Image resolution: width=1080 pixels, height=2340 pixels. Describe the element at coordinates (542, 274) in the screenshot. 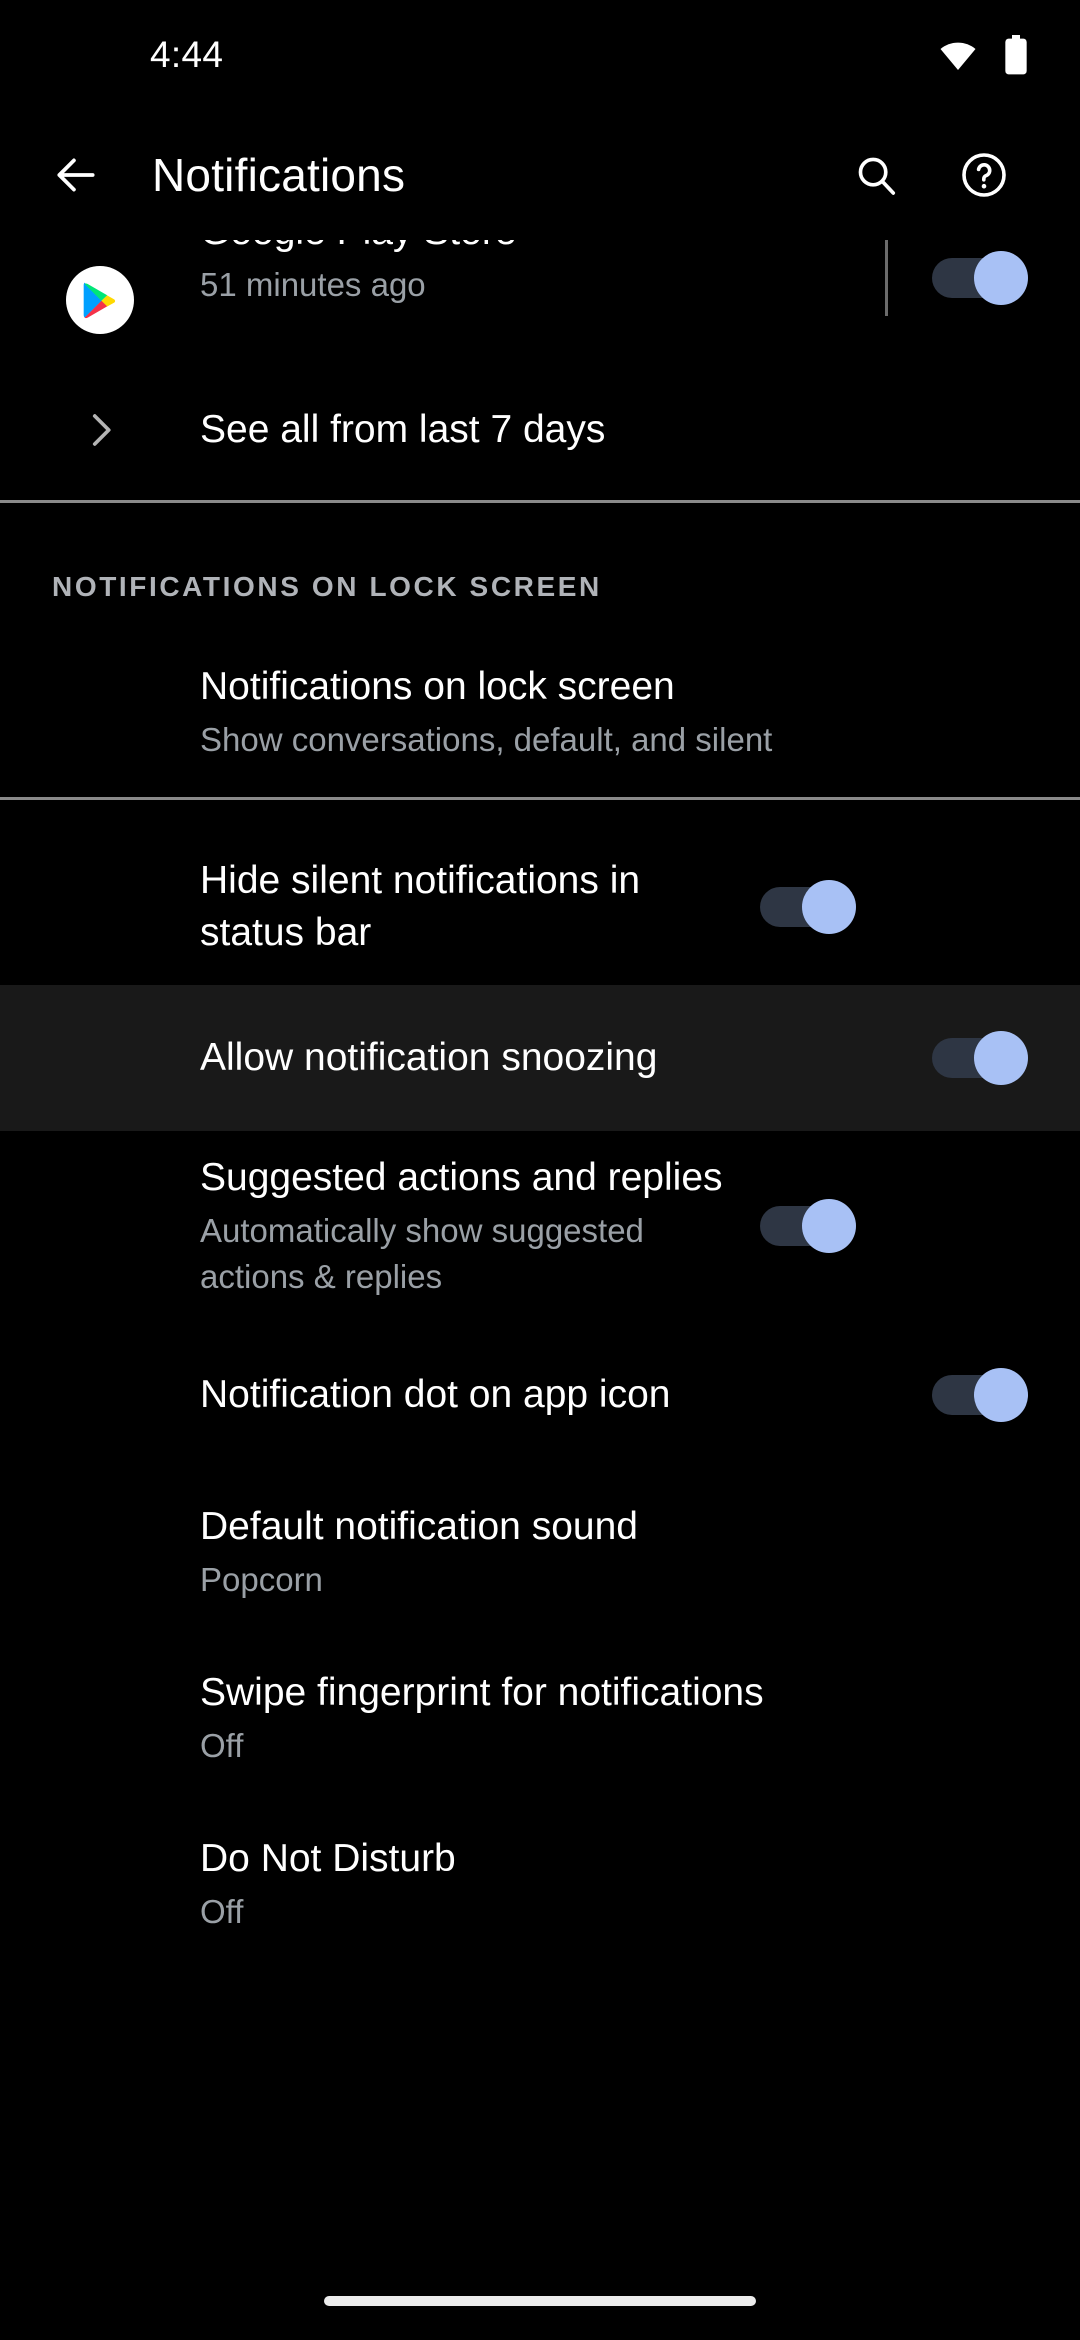

I see `recent-notification-text: Google Play Store 51 minutes ago` at that location.